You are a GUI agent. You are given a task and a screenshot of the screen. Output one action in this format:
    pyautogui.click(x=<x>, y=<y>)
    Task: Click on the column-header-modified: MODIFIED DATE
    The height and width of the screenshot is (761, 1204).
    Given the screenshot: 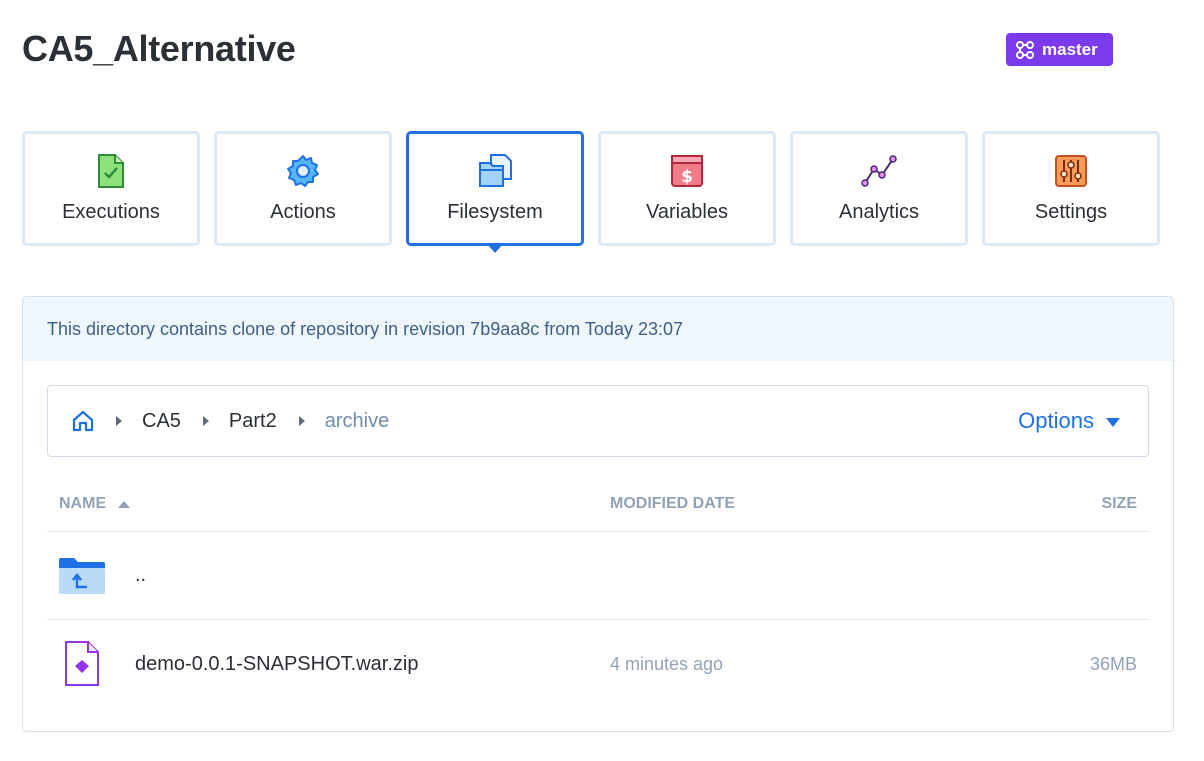 What is the action you would take?
    pyautogui.click(x=774, y=504)
    